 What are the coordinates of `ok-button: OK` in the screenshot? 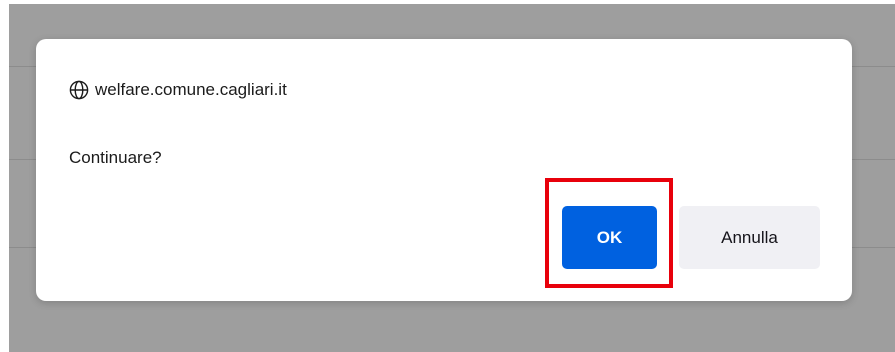 It's located at (609, 237).